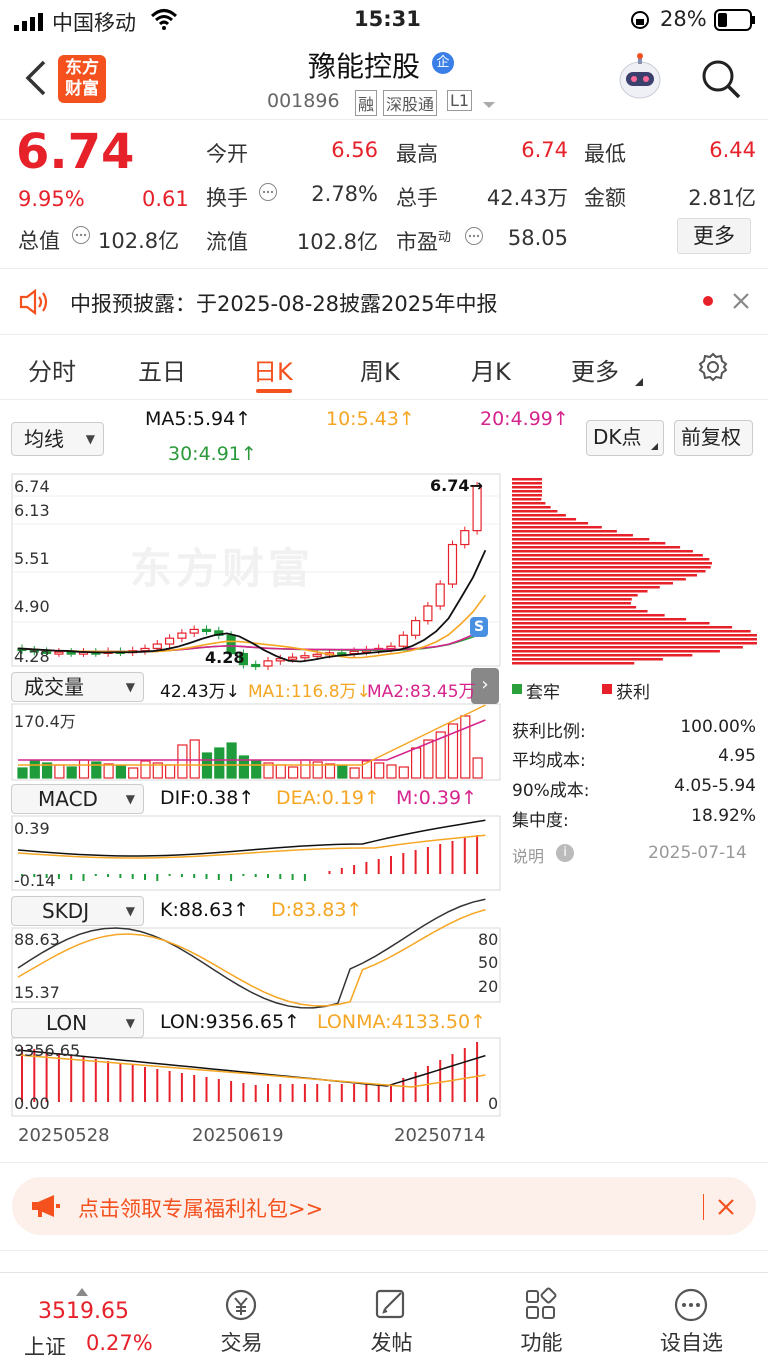 The height and width of the screenshot is (1367, 768). I want to click on status-bar: 中国移动 15:31 28%, so click(384, 20).